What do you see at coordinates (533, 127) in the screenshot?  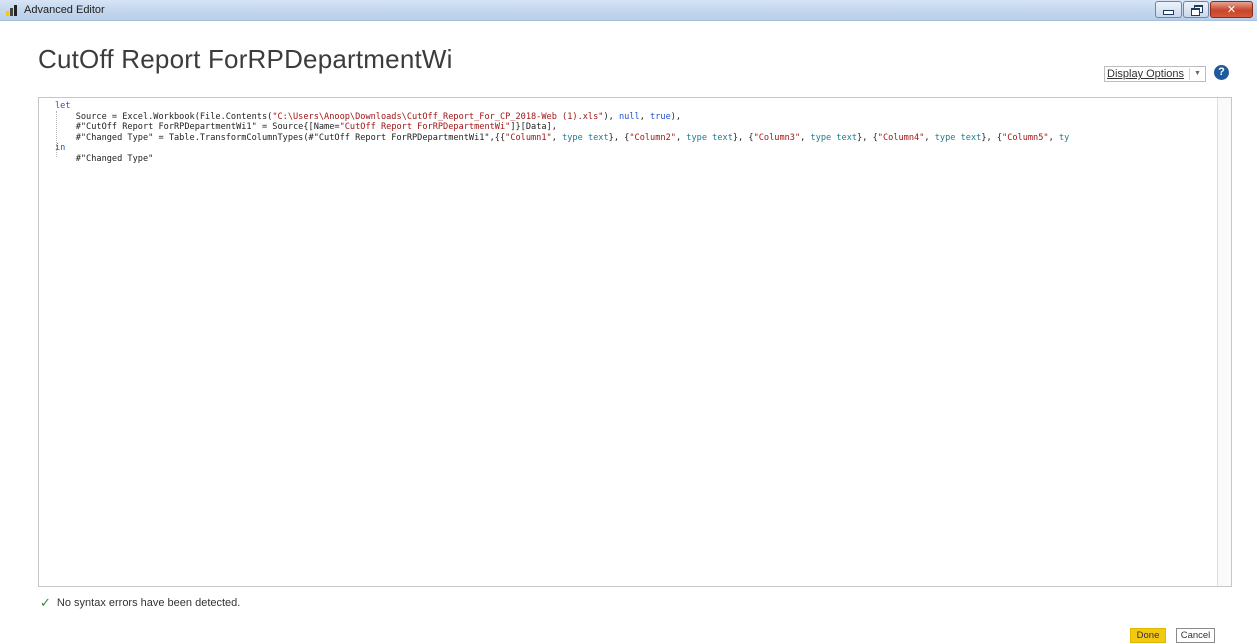 I see `code-token: ]}[Data],` at bounding box center [533, 127].